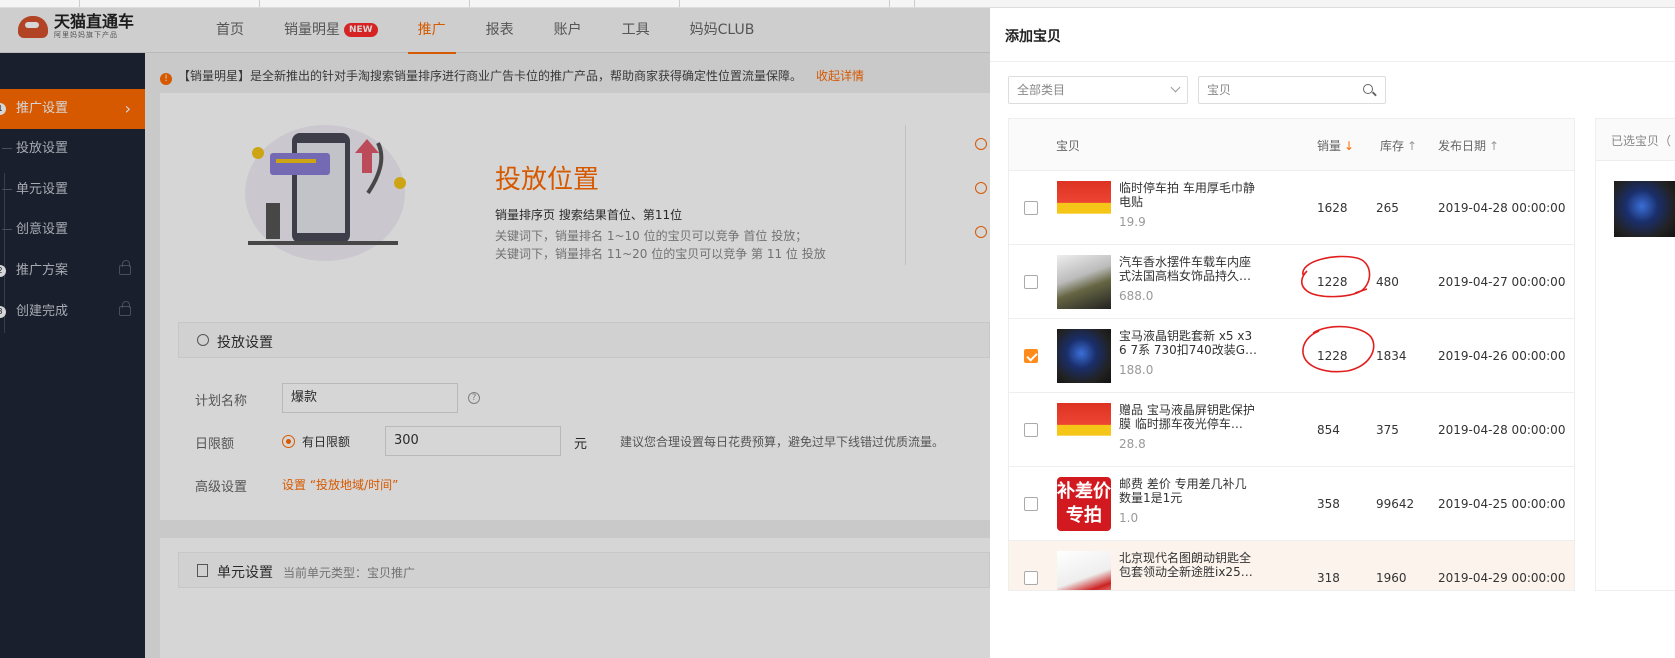 Image resolution: width=1675 pixels, height=658 pixels. Describe the element at coordinates (72, 230) in the screenshot. I see `sidebar-item-creative-settings: 创意设置` at that location.